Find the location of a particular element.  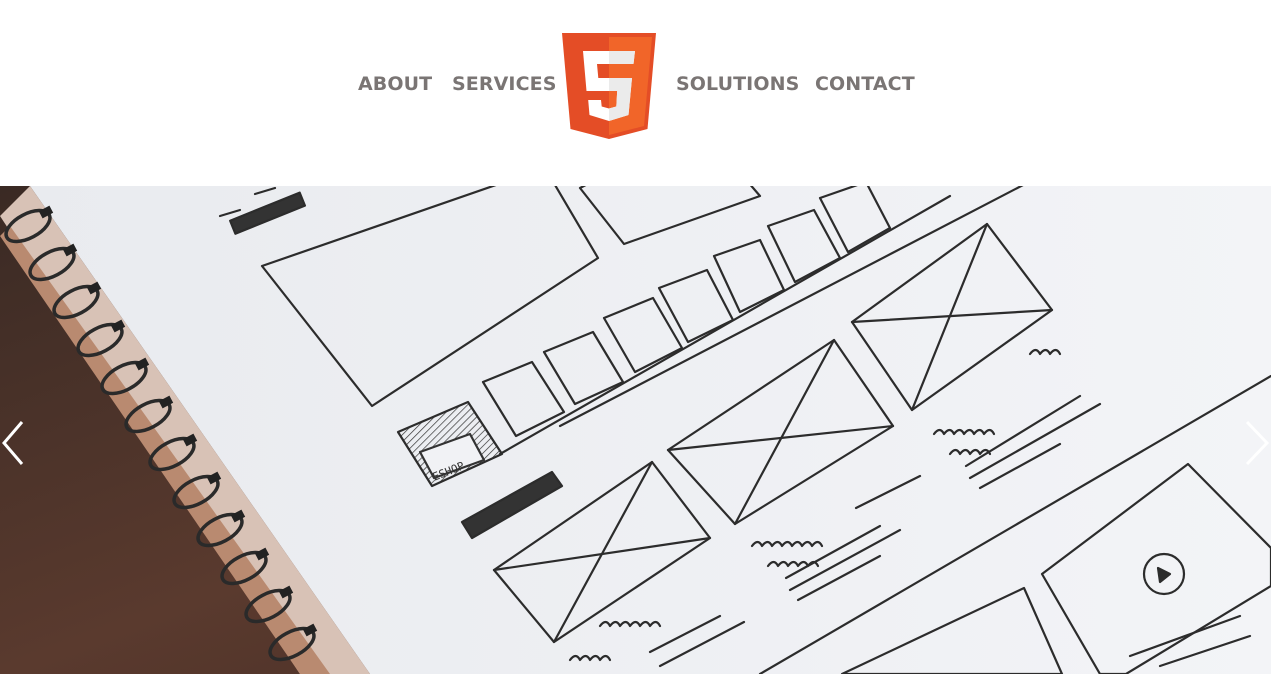

nav-about-link: ABOUT is located at coordinates (395, 84).